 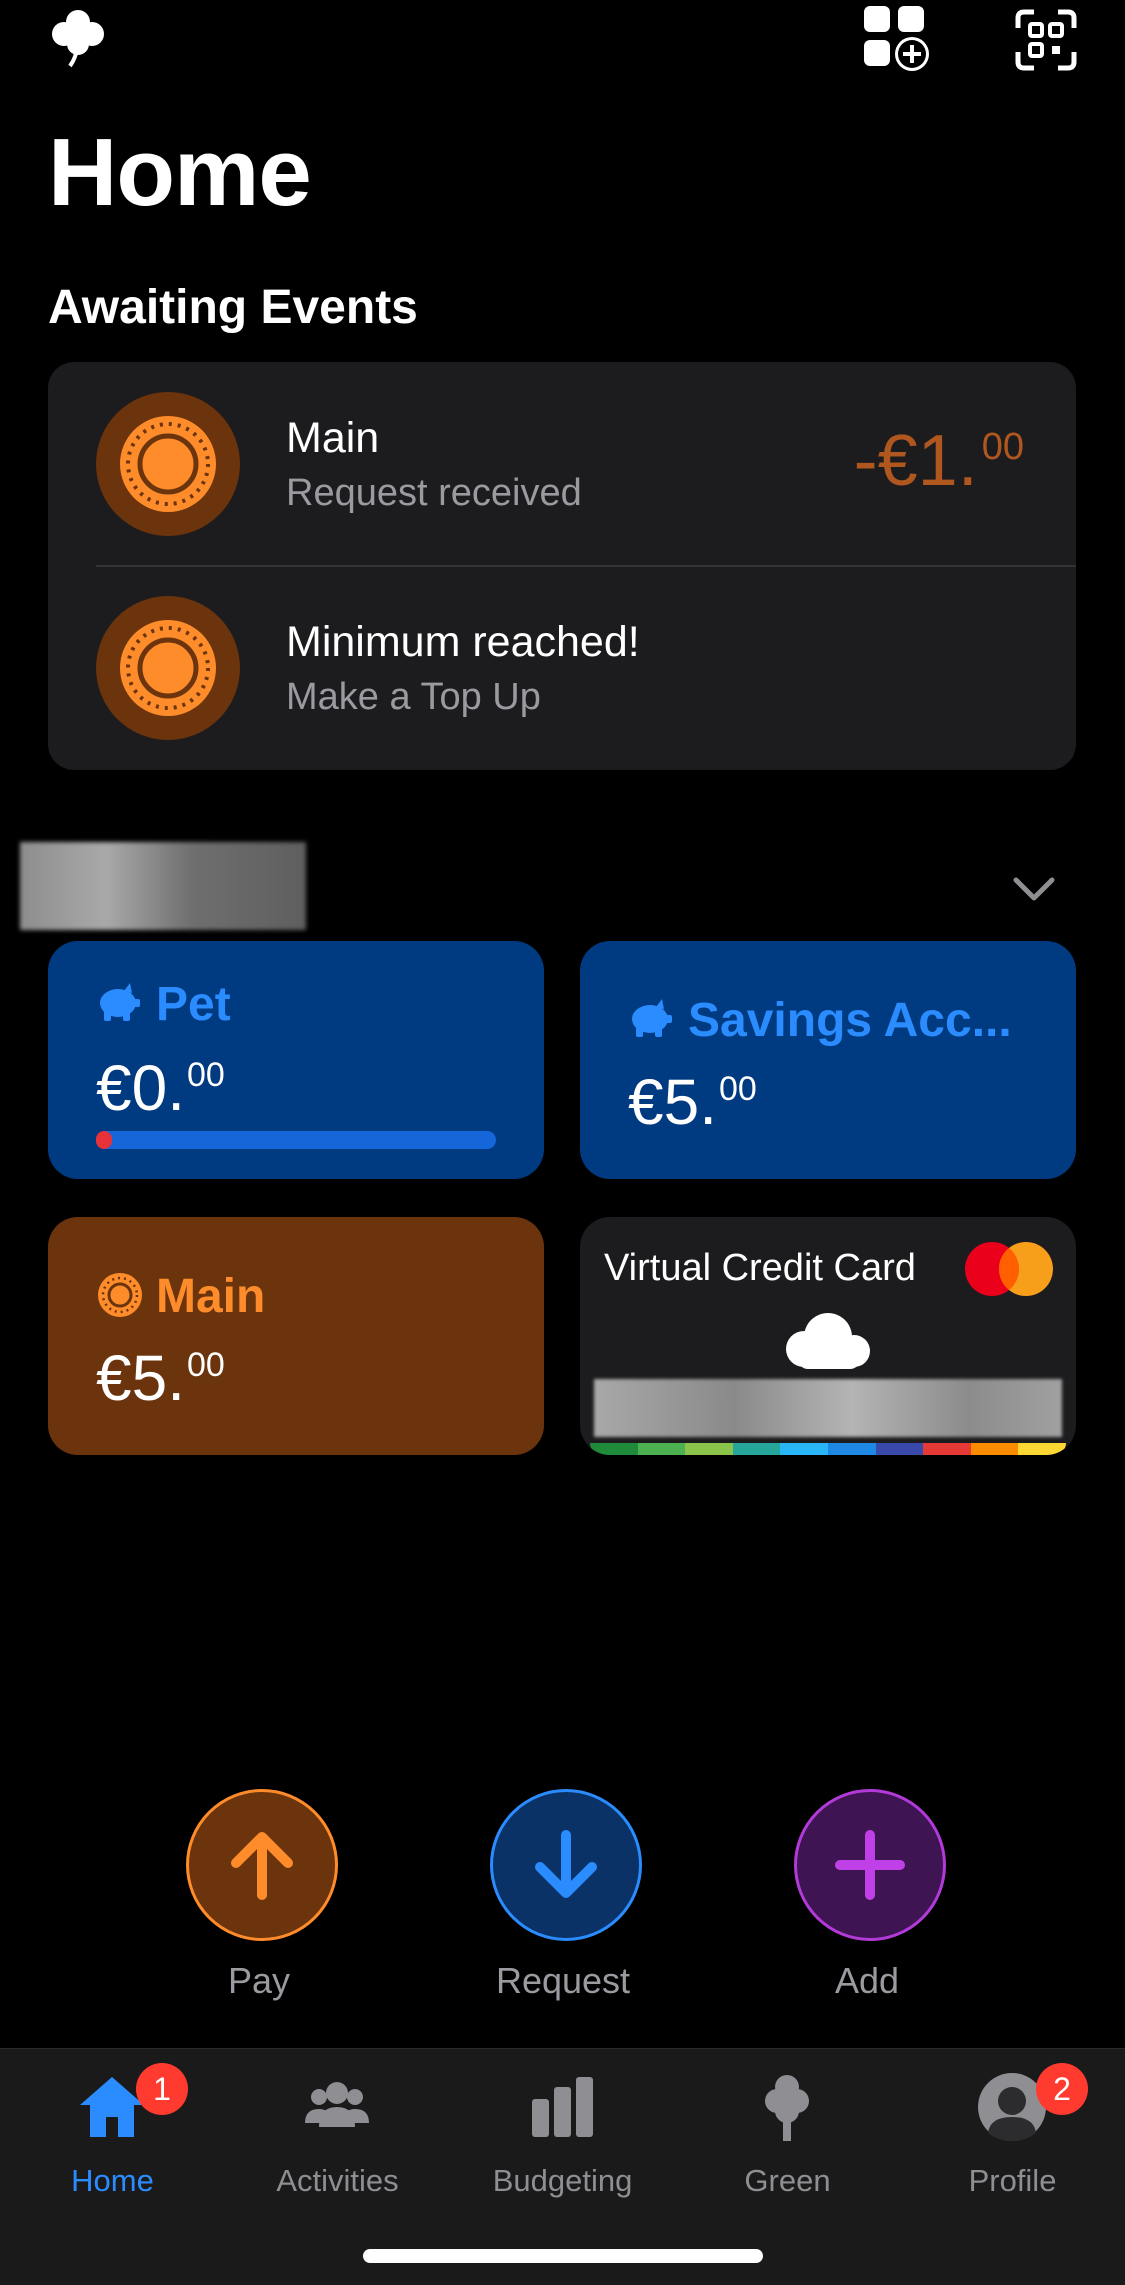 I want to click on goal-progress-bar, so click(x=296, y=1140).